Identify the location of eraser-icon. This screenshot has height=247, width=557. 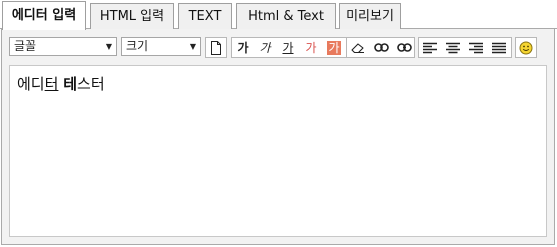
(357, 47).